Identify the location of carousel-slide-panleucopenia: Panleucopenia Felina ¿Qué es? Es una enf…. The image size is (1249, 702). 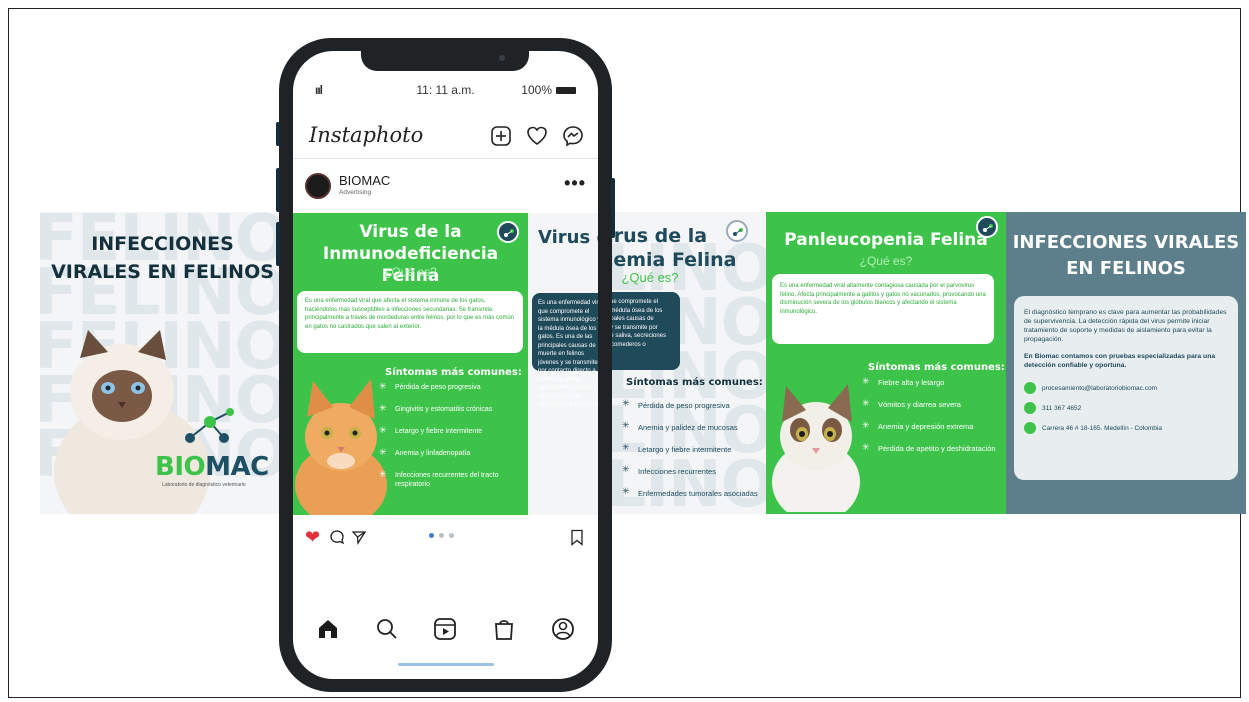
(886, 363).